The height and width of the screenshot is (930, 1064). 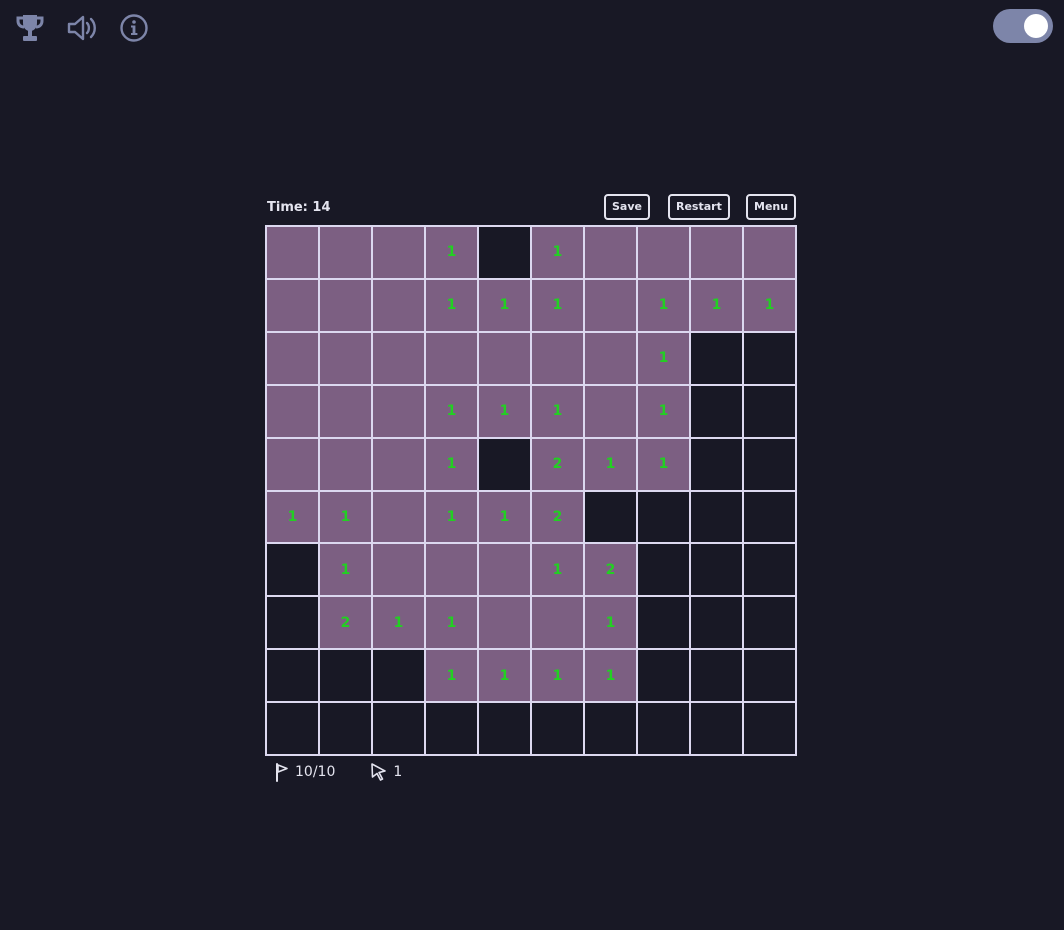 I want to click on theme-toggle, so click(x=1023, y=26).